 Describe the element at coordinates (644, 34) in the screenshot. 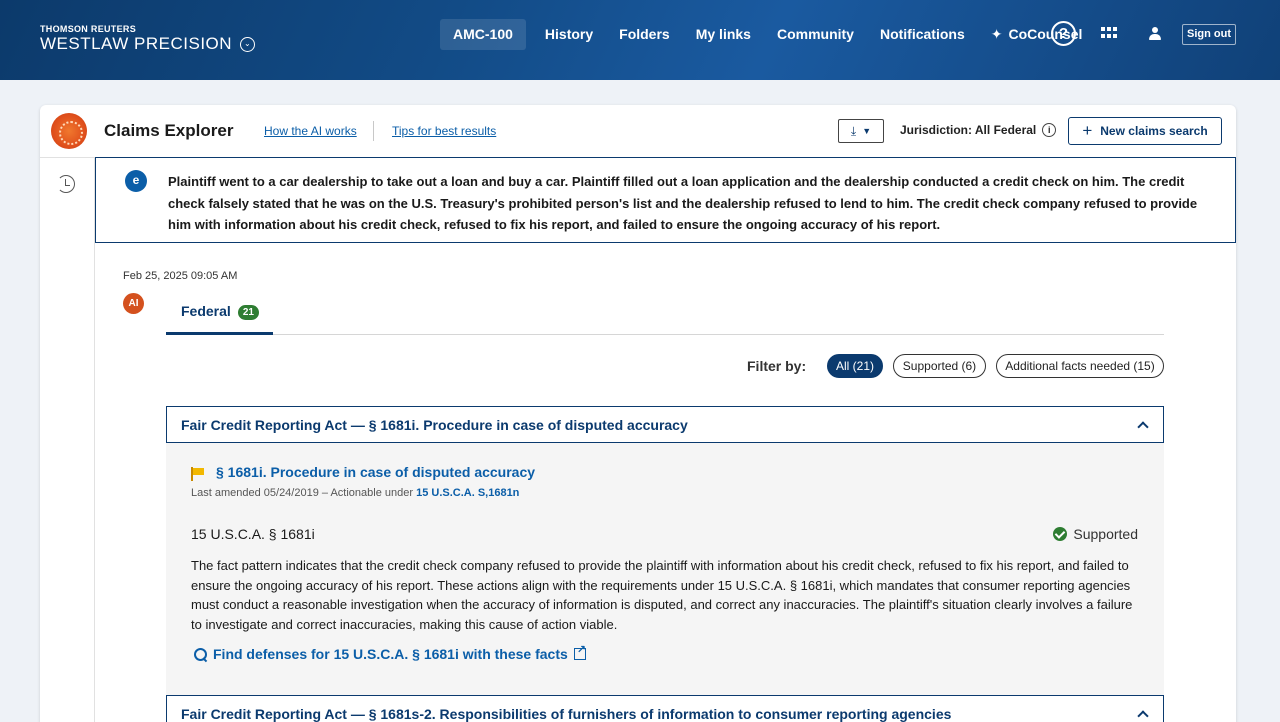

I see `nav-folders: Folders` at that location.